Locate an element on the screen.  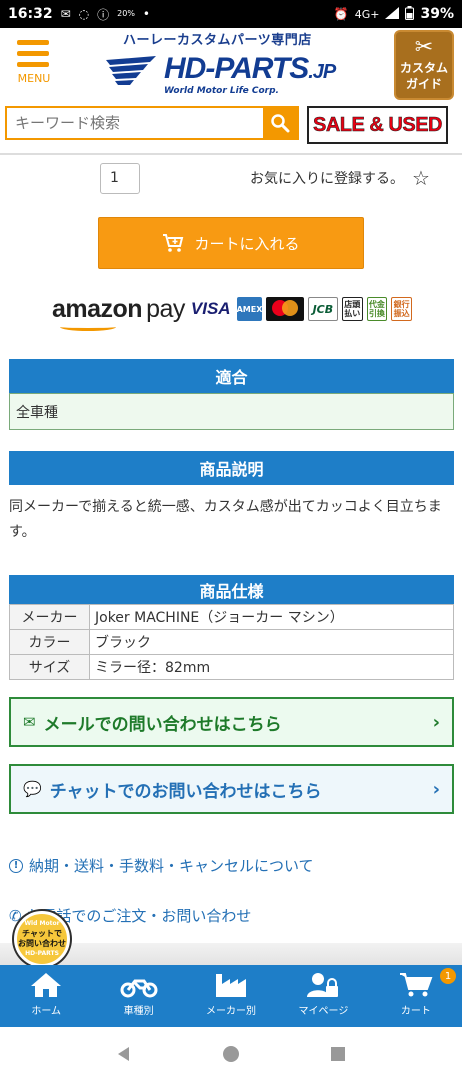
favorite-button: お気に入りに登録する。 ☆ is located at coordinates (340, 178).